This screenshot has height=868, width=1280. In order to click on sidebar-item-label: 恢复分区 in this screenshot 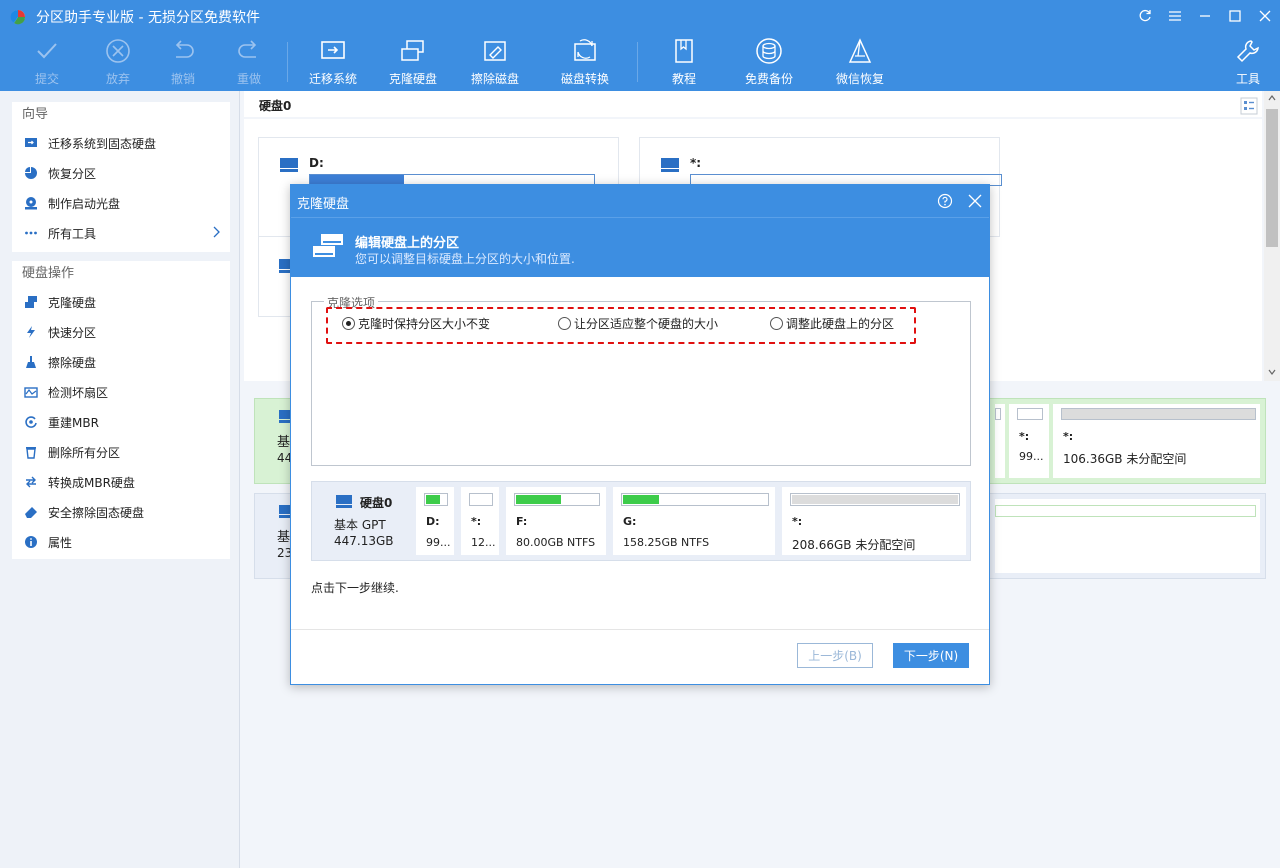, I will do `click(72, 173)`.